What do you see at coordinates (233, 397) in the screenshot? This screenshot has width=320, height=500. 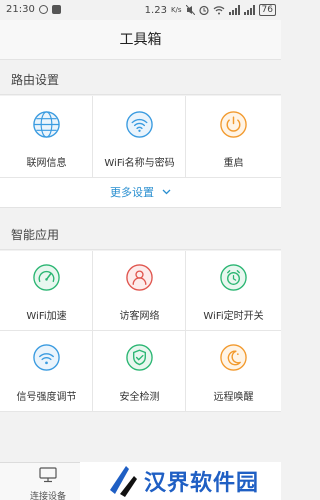 I see `tool-label: 远程唤醒` at bounding box center [233, 397].